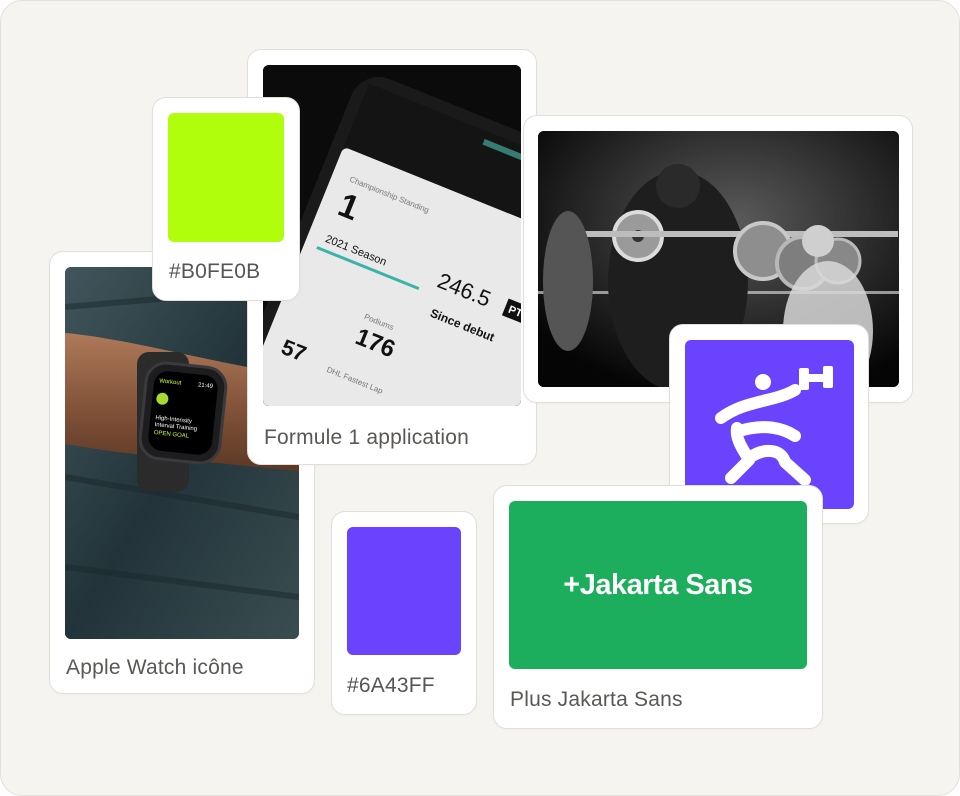  I want to click on purple-color-swatch-card: #6A43FF, so click(404, 613).